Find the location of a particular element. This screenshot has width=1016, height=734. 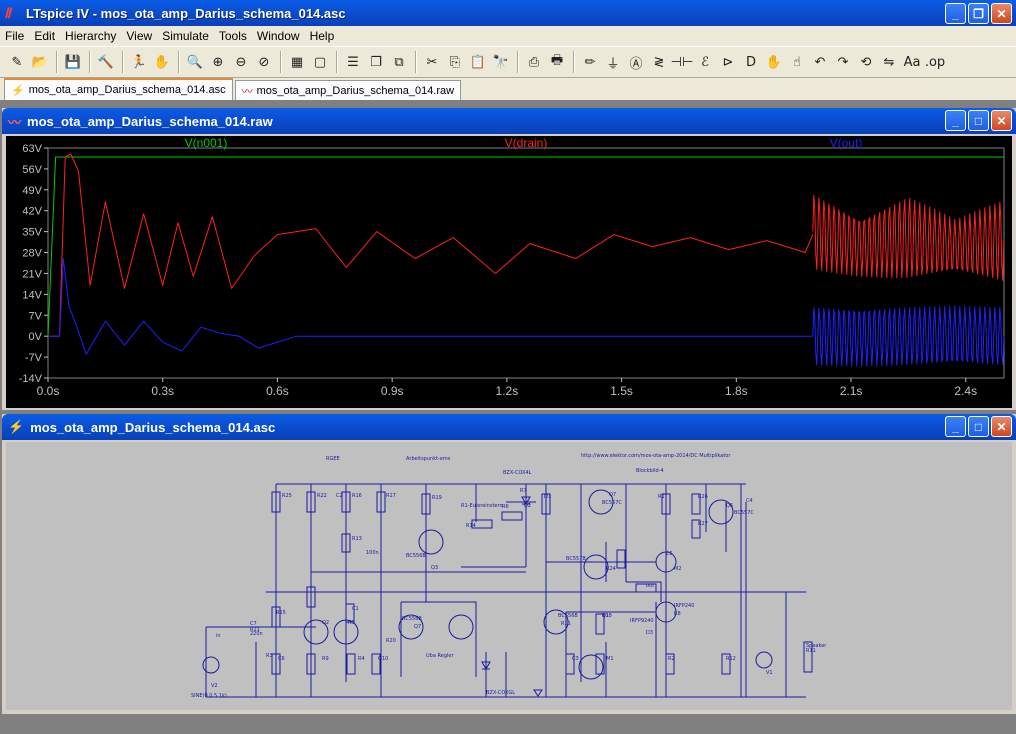

menu-simulate: Simulate is located at coordinates (185, 36).